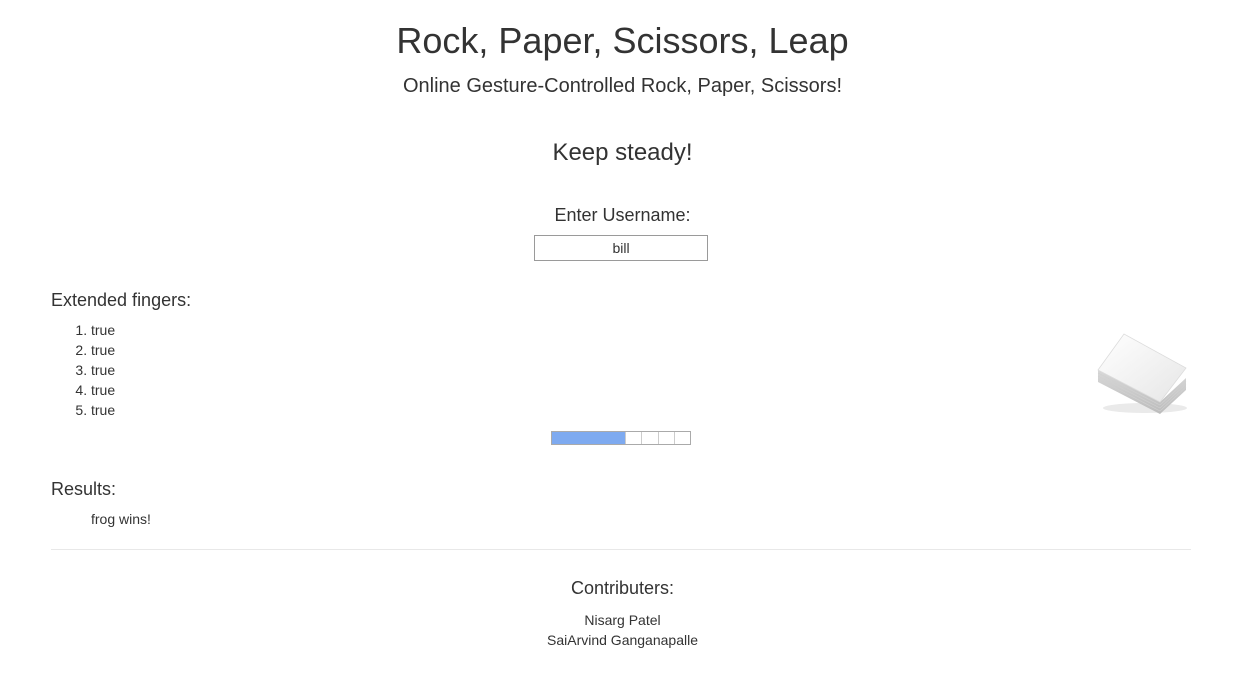 The height and width of the screenshot is (675, 1245). What do you see at coordinates (103, 330) in the screenshot?
I see `finger-item-1: true` at bounding box center [103, 330].